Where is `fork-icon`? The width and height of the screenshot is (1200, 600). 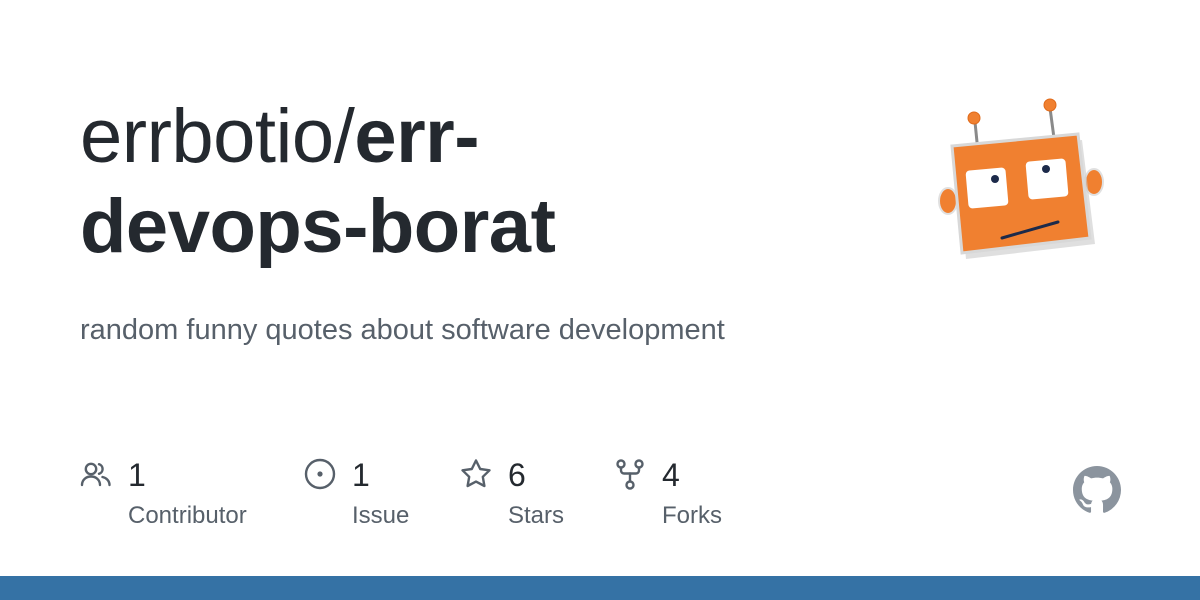
fork-icon is located at coordinates (630, 474).